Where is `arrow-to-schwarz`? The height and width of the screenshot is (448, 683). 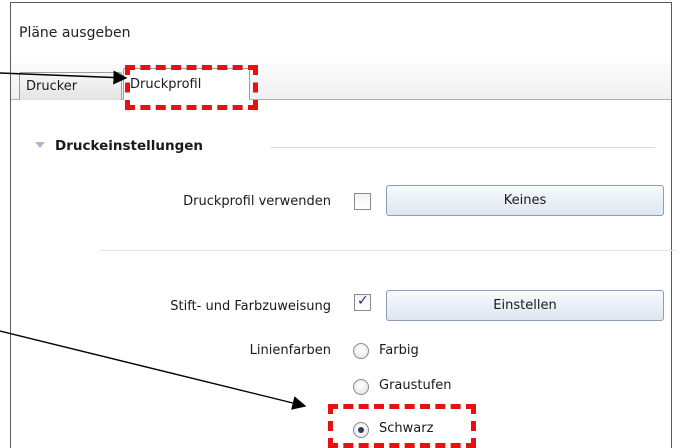
arrow-to-schwarz is located at coordinates (153, 370).